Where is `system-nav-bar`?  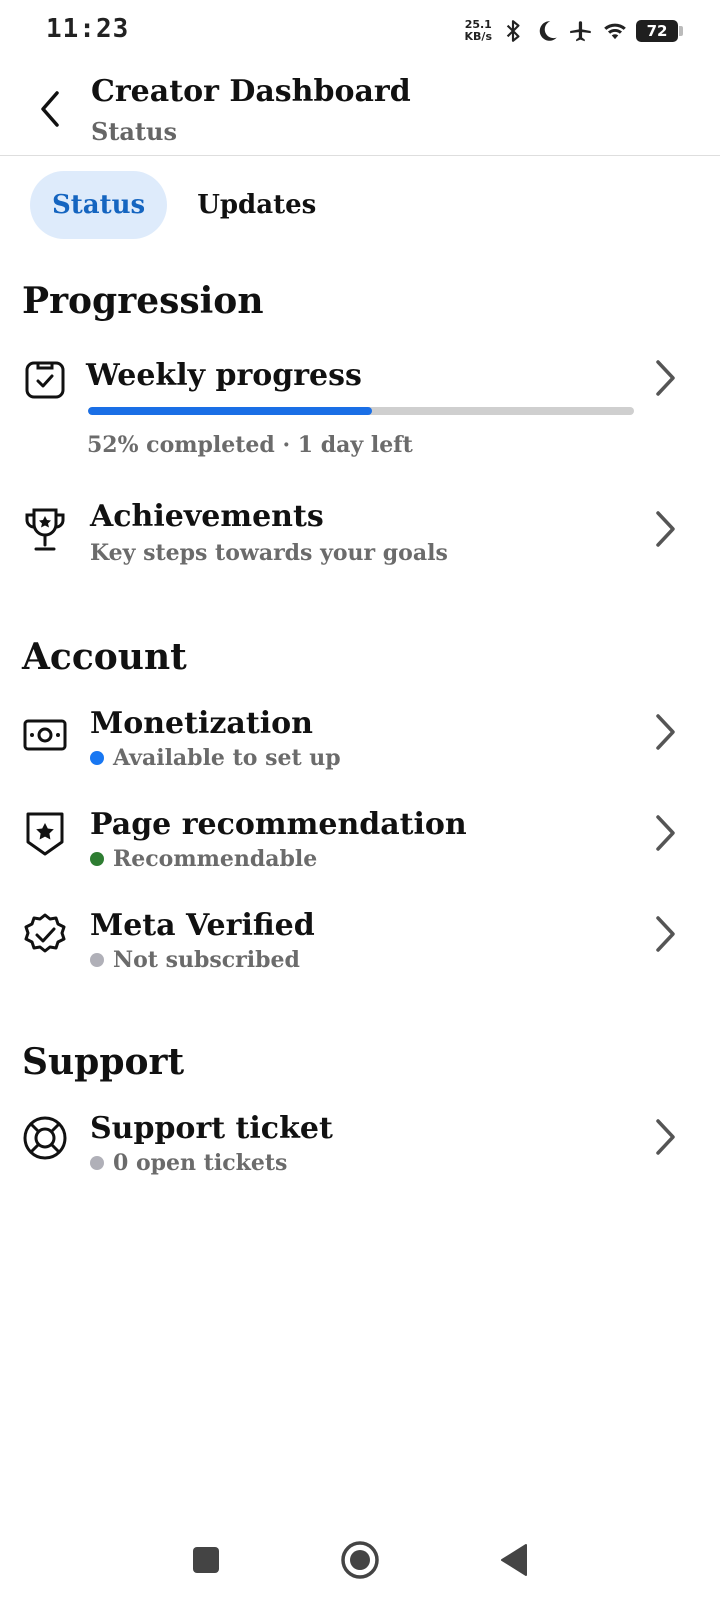
system-nav-bar is located at coordinates (360, 1560).